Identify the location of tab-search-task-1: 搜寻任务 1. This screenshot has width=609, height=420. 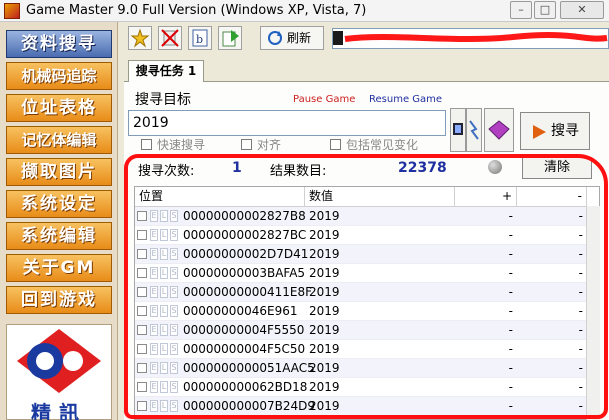
(166, 71).